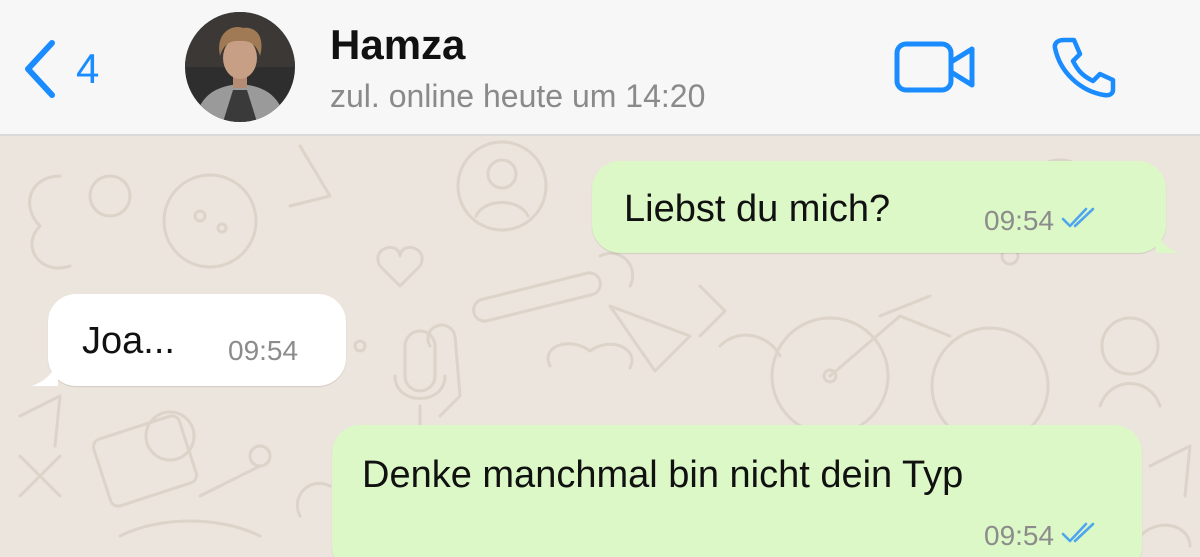  Describe the element at coordinates (60, 69) in the screenshot. I see `back-button: 4` at that location.